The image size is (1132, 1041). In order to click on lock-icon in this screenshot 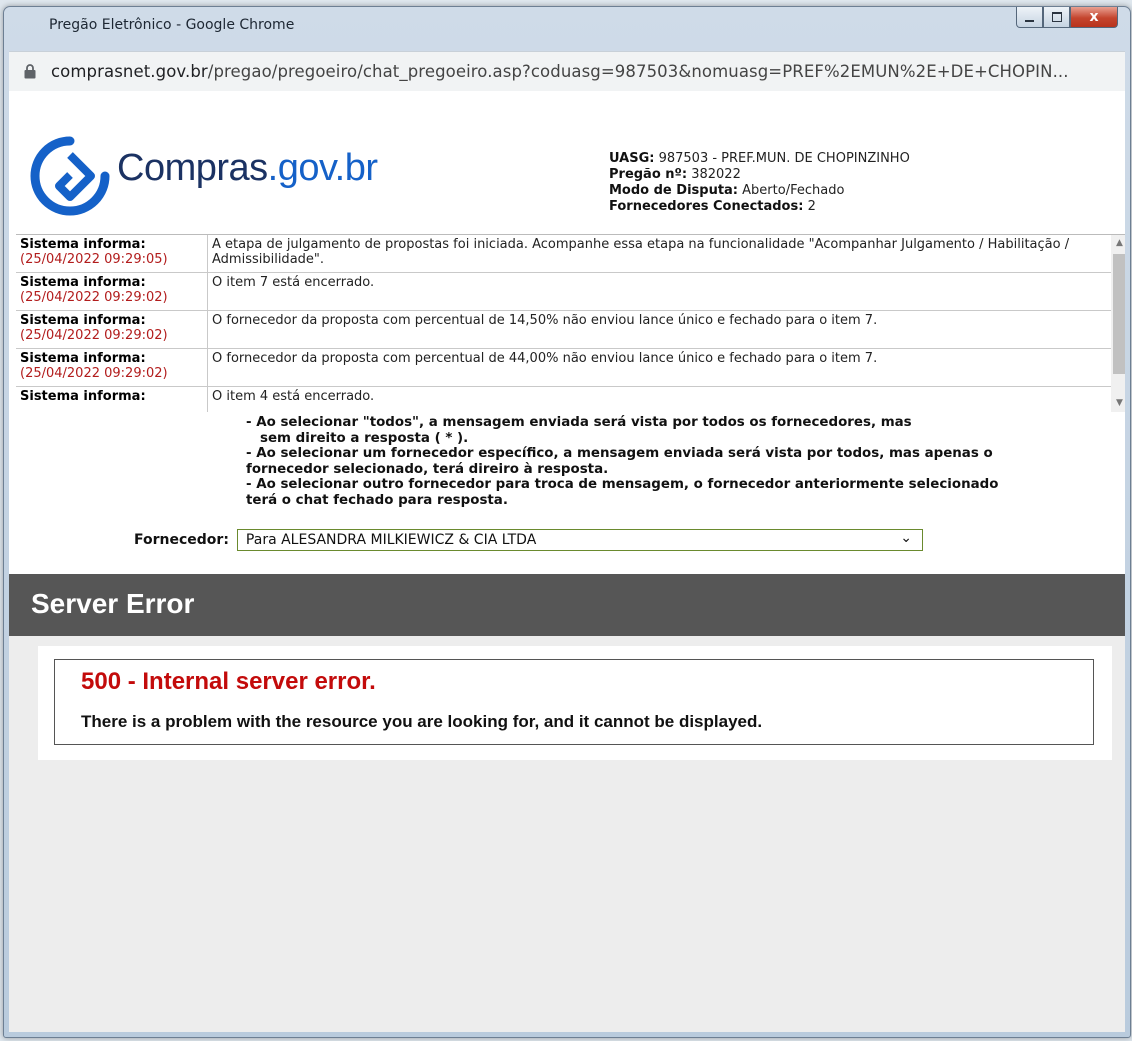, I will do `click(30, 71)`.